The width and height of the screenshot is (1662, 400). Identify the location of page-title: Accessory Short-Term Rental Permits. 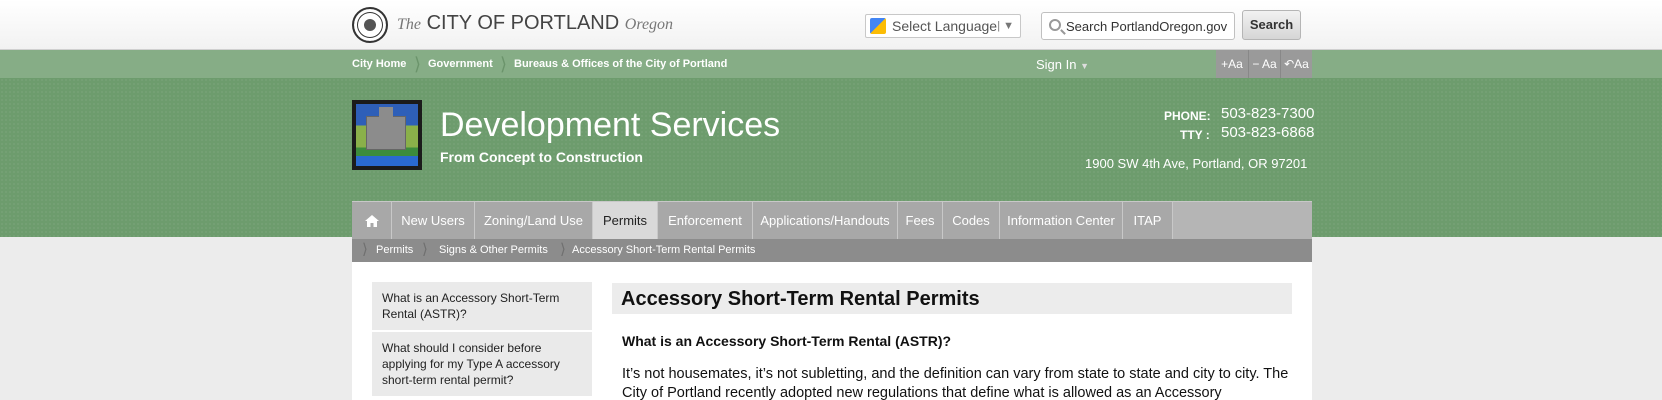
(800, 299).